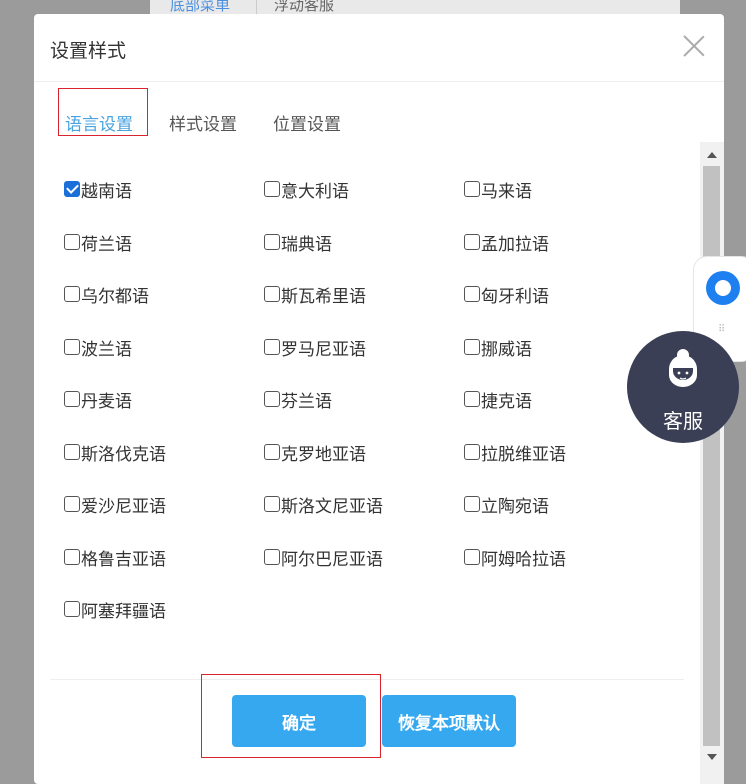 Image resolution: width=746 pixels, height=784 pixels. I want to click on language-label: 孟加拉语, so click(515, 244).